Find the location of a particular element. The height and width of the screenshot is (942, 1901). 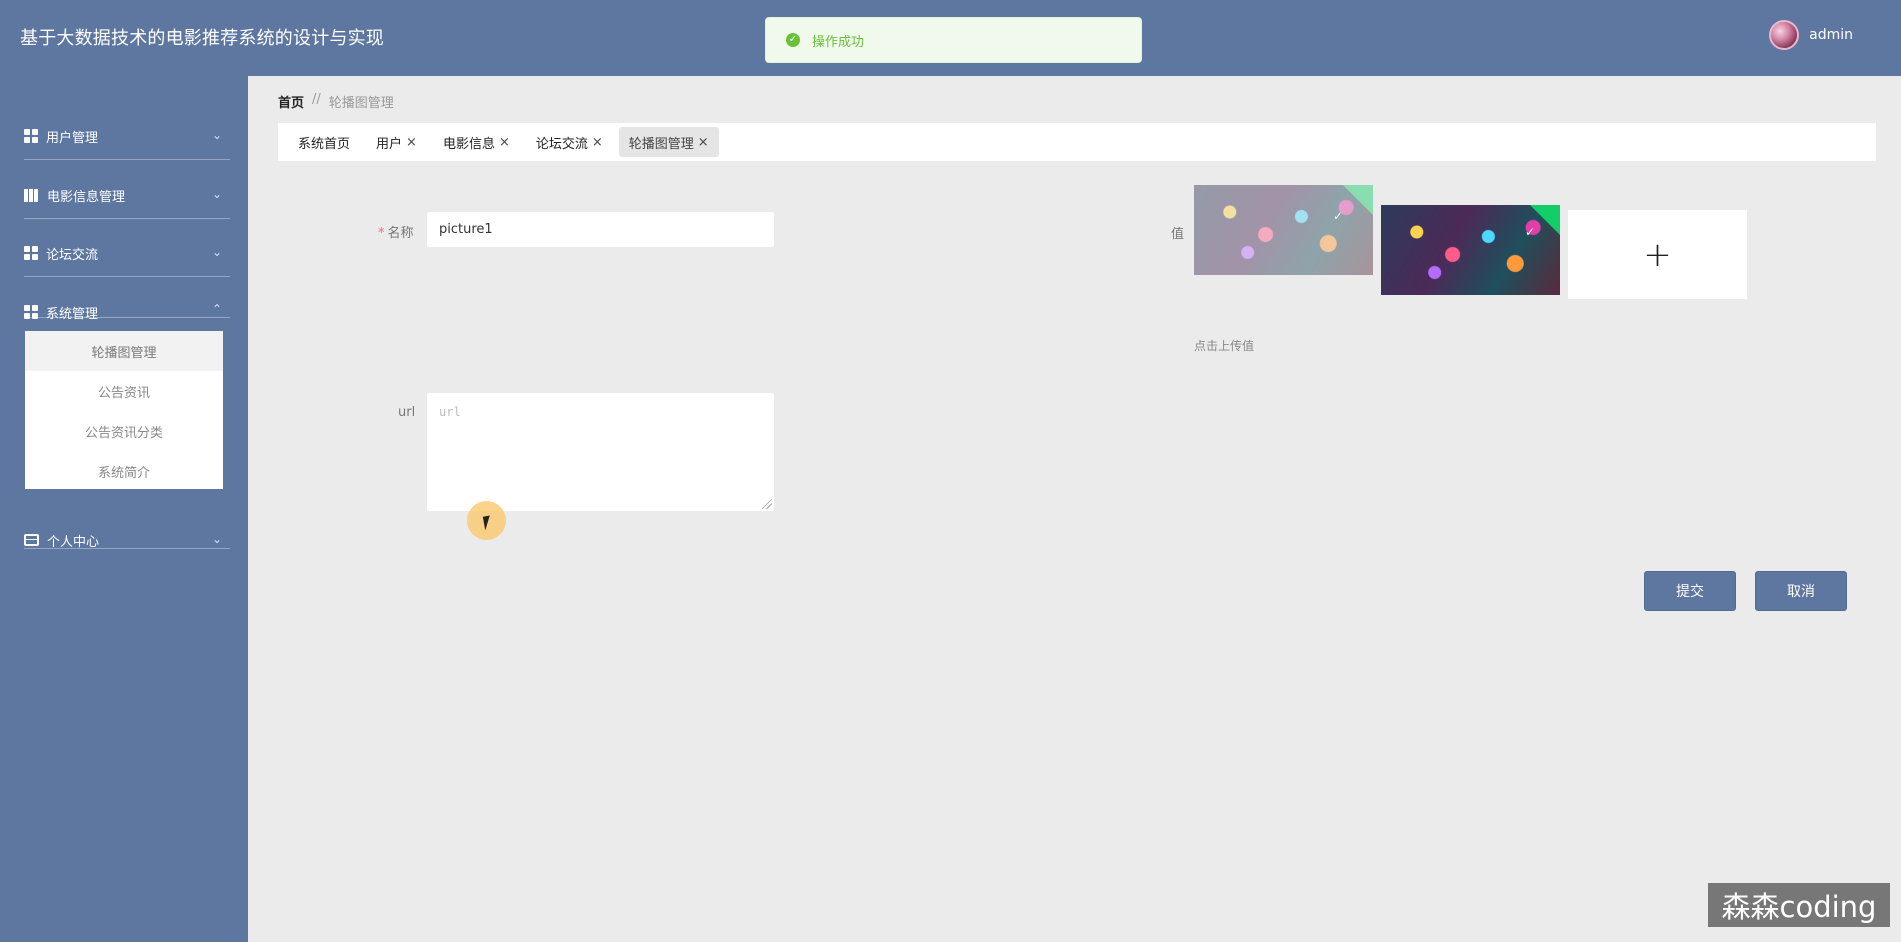

sidebar-item-movie-management: 电影信息管理 ⌄ is located at coordinates (124, 195).